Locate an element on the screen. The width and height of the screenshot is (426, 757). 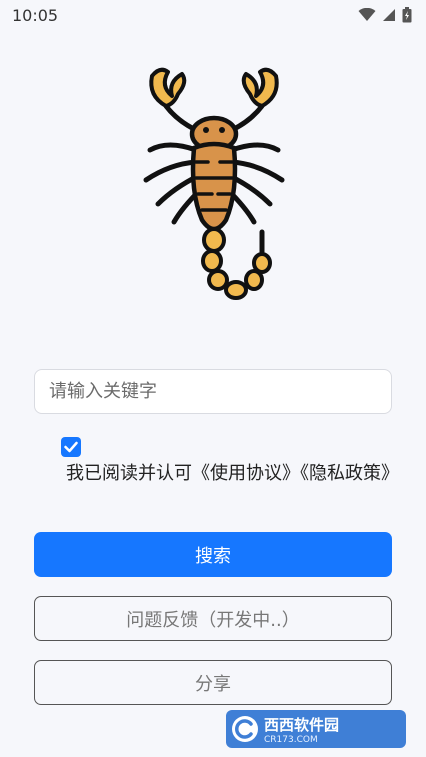
agreement-text: 我已阅读并认可《使用协议》《隐私政策》 is located at coordinates (232, 473).